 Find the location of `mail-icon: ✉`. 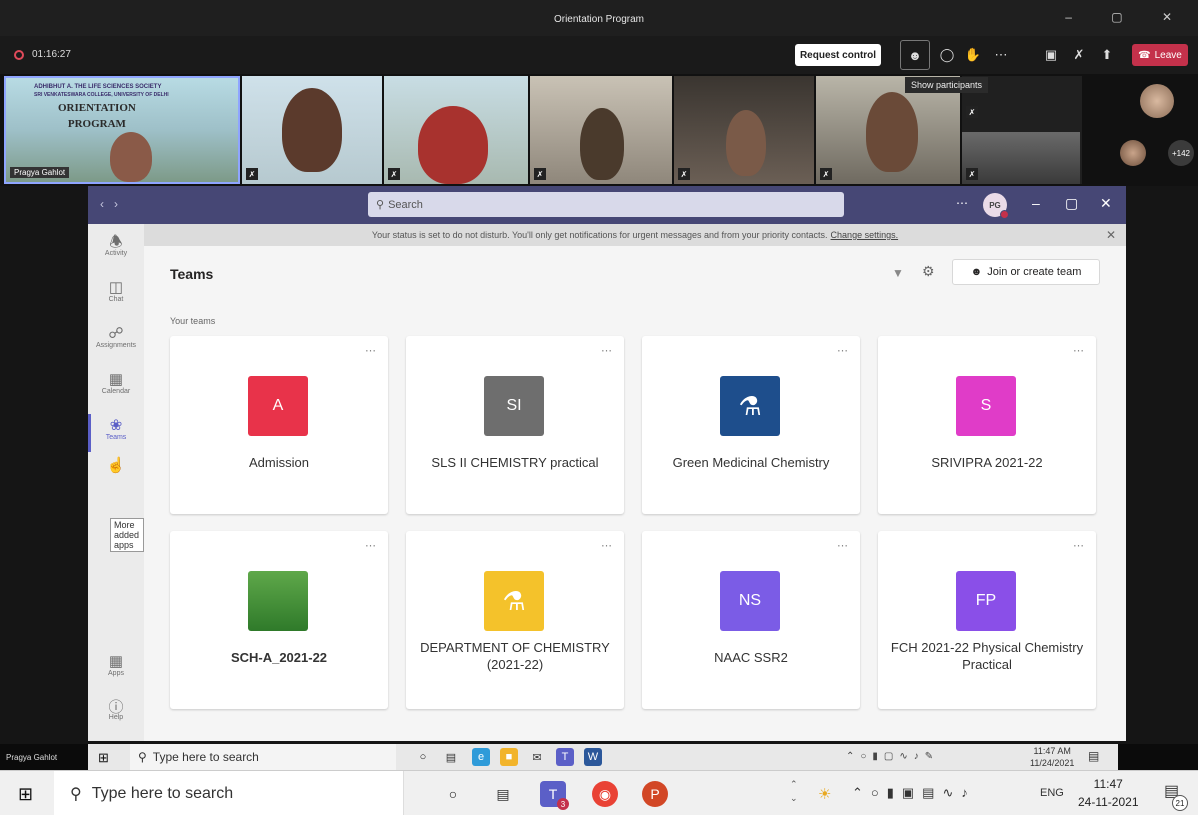

mail-icon: ✉ is located at coordinates (537, 757).